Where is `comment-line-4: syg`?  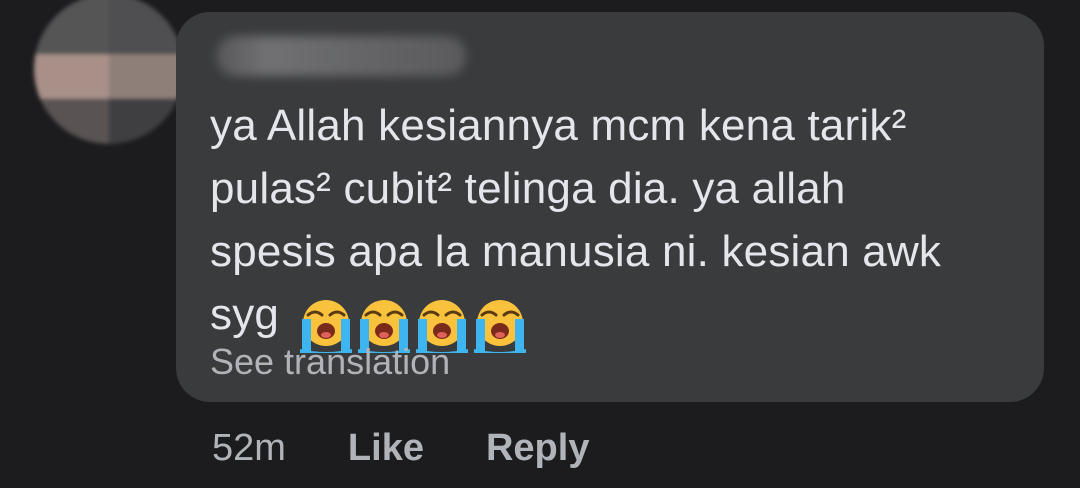 comment-line-4: syg is located at coordinates (245, 314).